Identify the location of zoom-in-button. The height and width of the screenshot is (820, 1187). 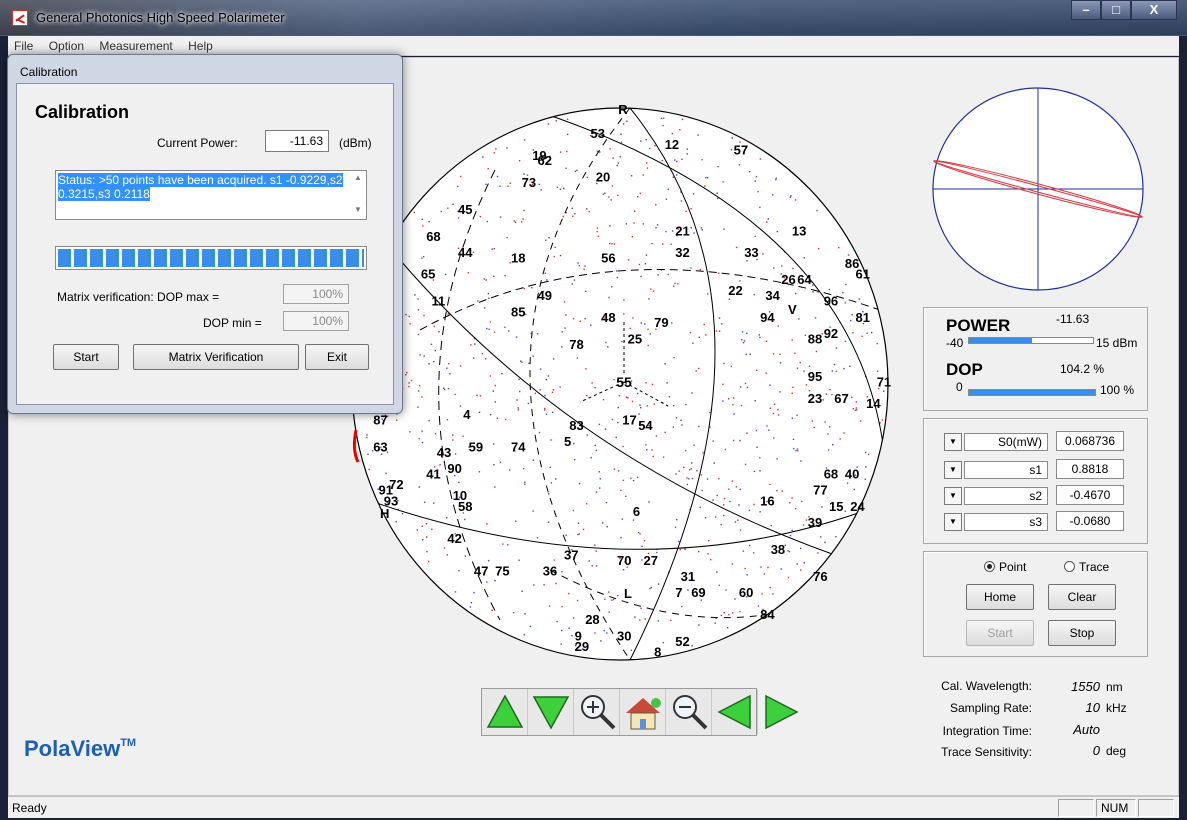
(597, 712).